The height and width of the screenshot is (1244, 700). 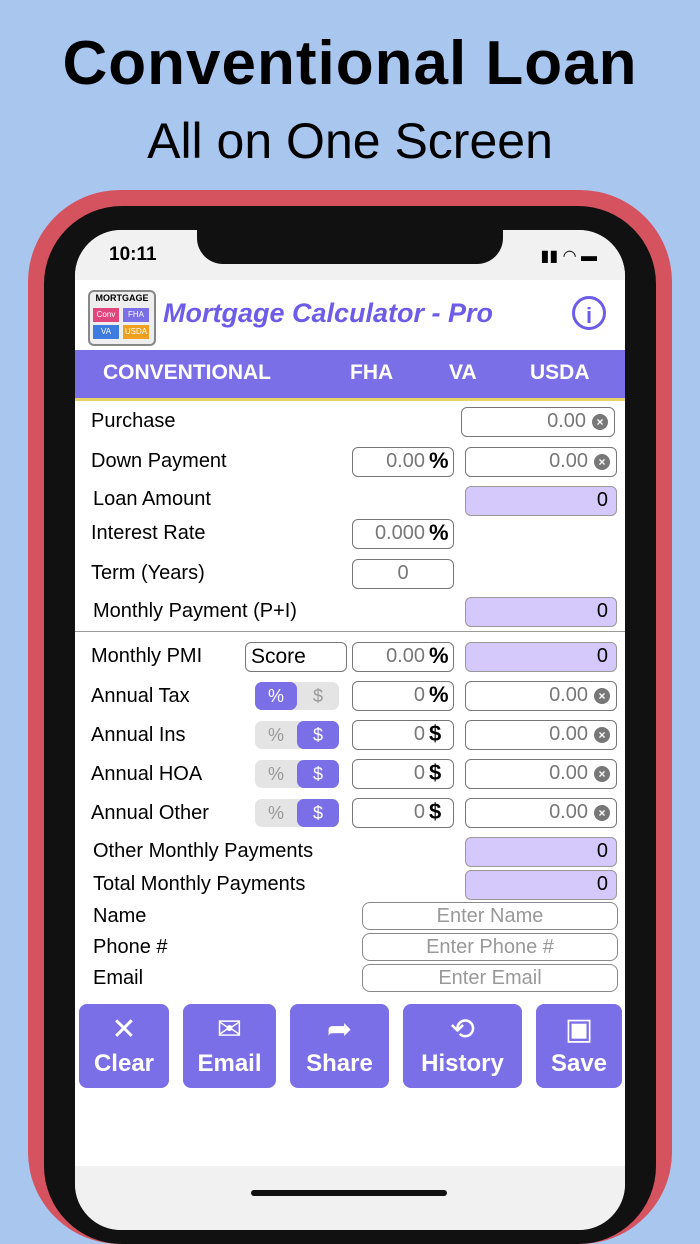 What do you see at coordinates (229, 1029) in the screenshot?
I see `envelope-icon: ✉` at bounding box center [229, 1029].